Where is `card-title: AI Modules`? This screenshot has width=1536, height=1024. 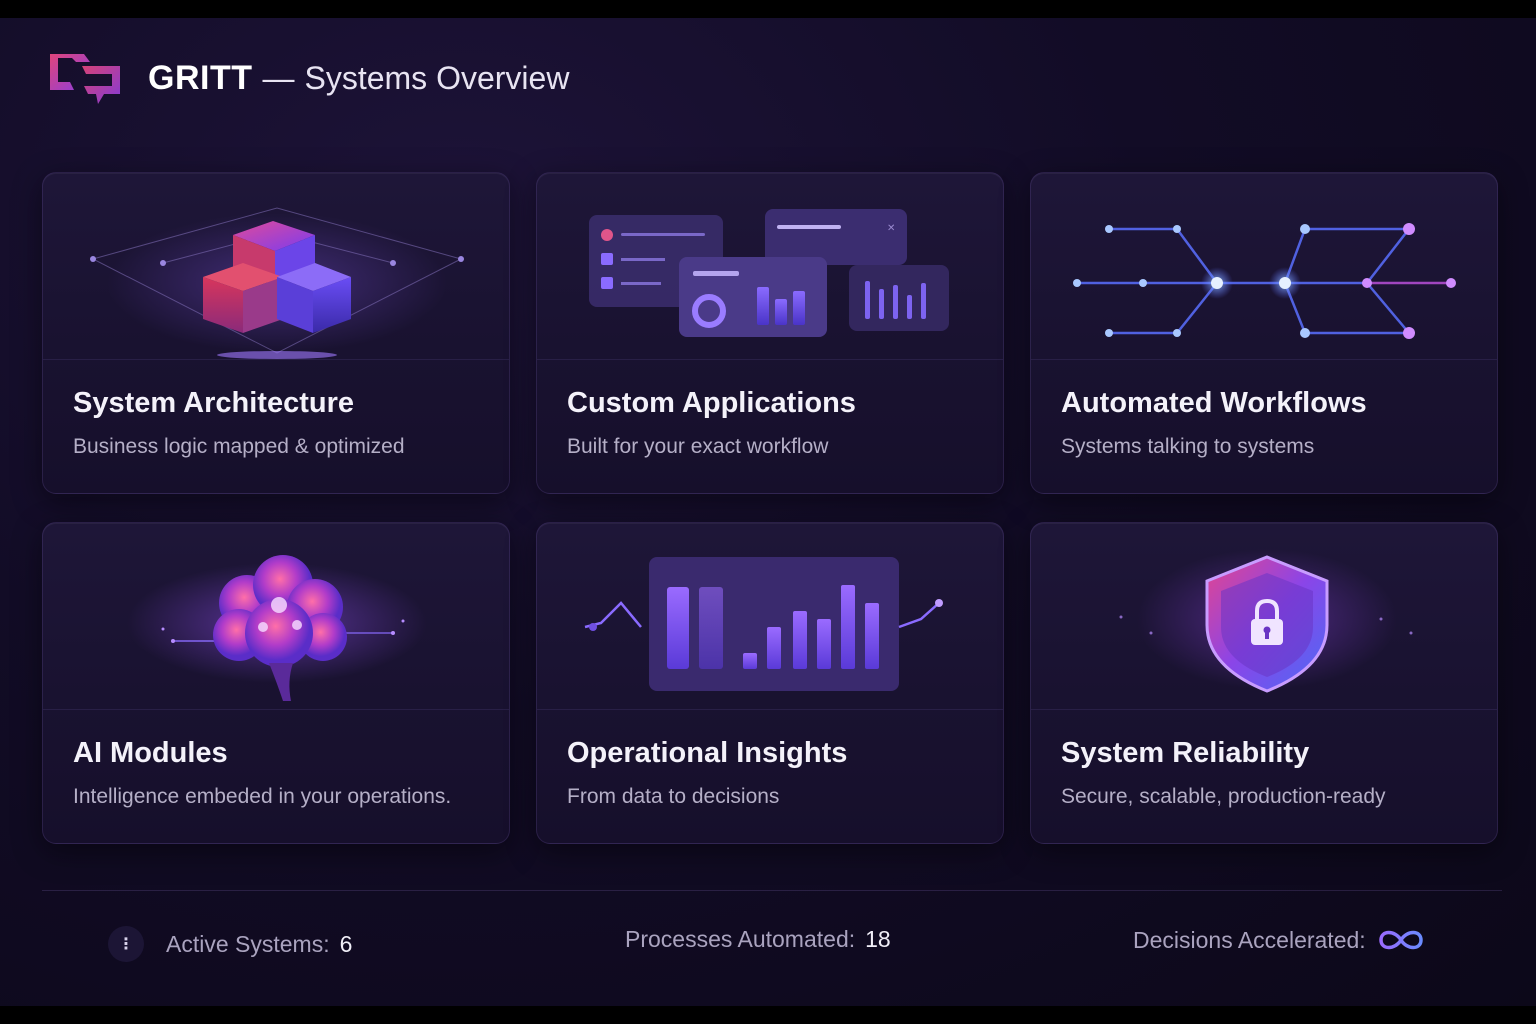
card-title: AI Modules is located at coordinates (150, 753).